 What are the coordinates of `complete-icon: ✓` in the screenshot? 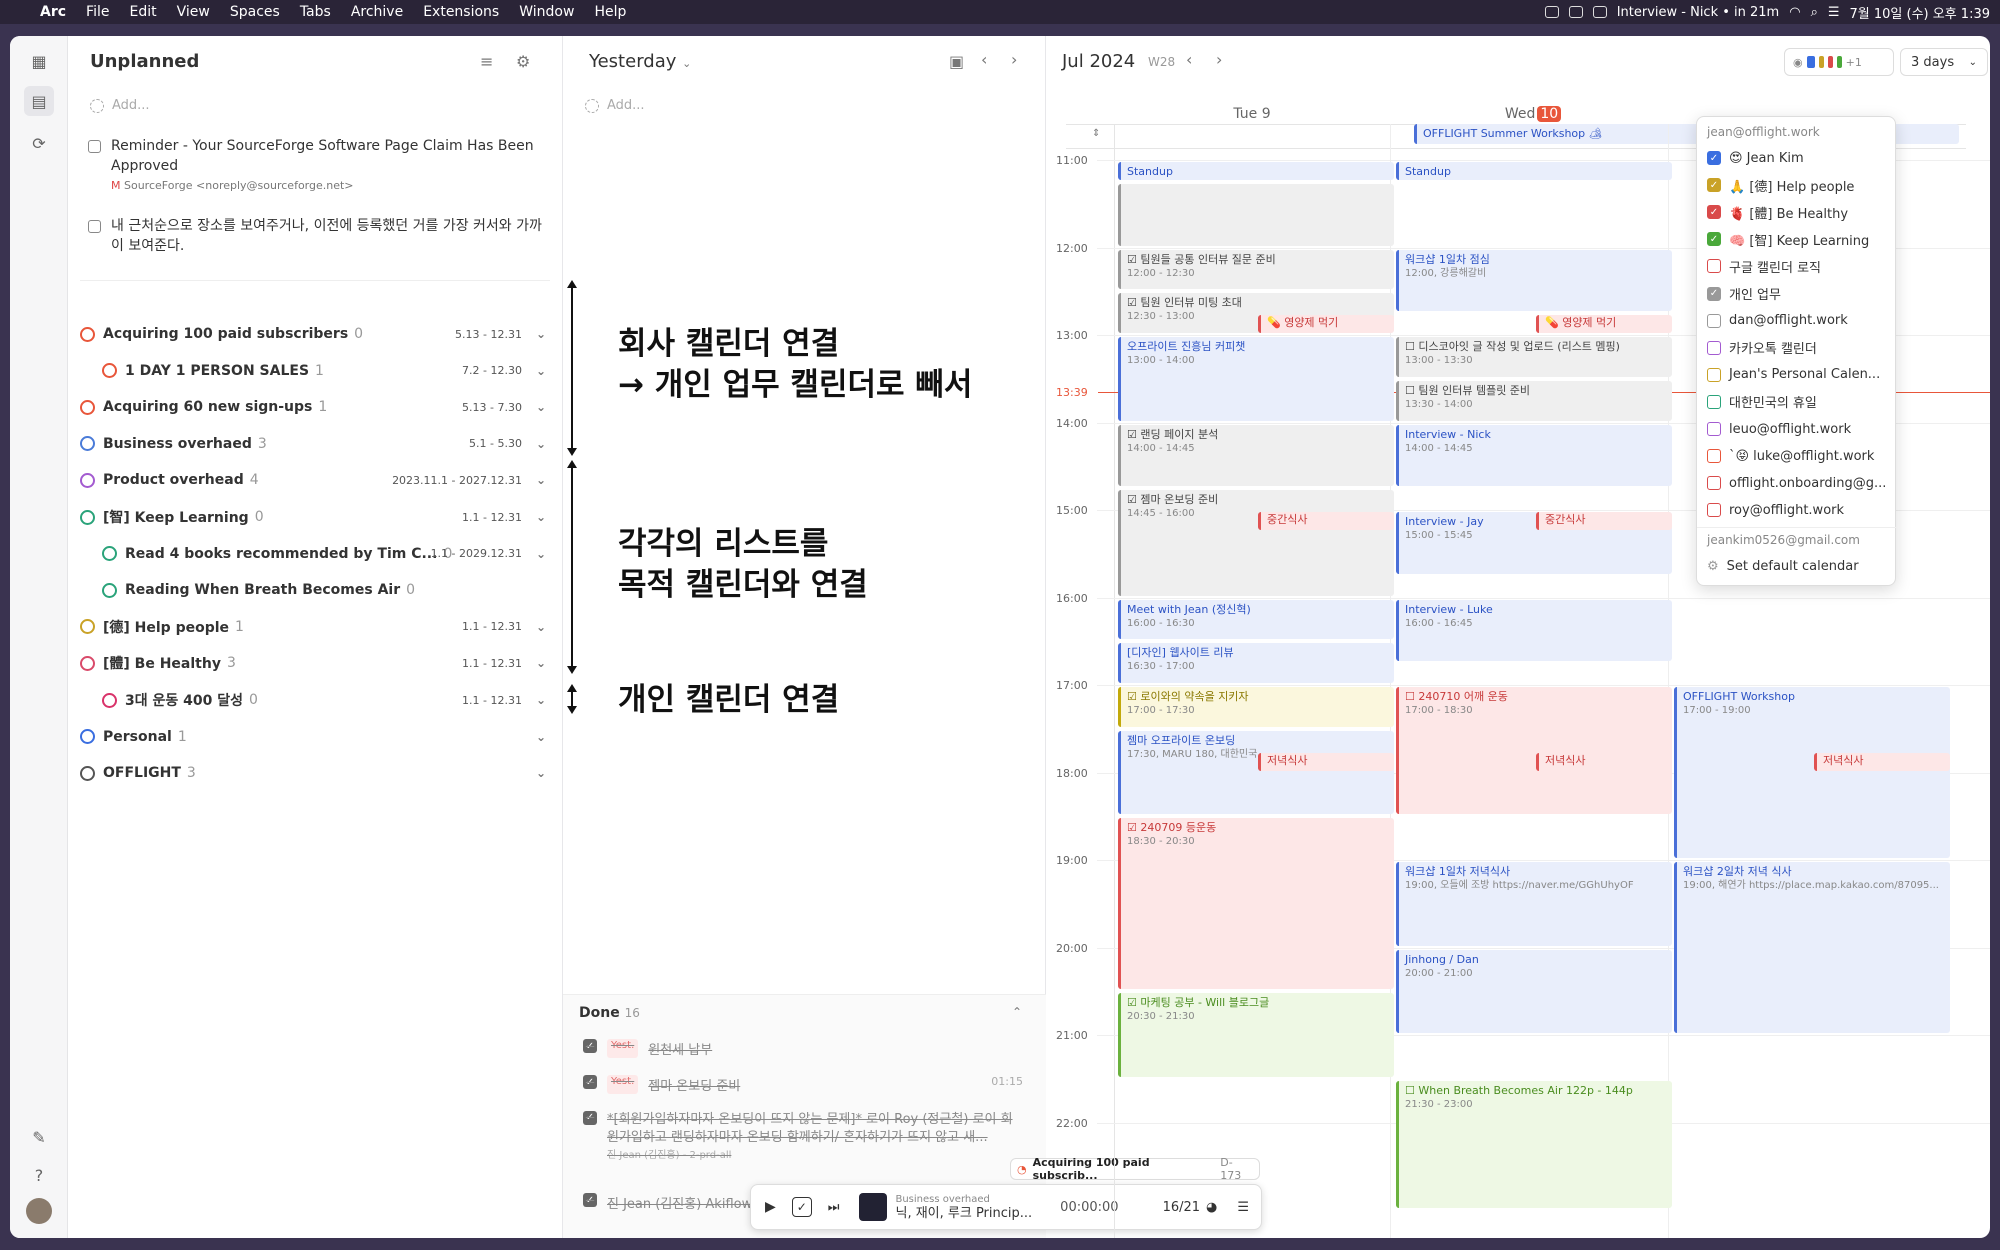 It's located at (801, 1207).